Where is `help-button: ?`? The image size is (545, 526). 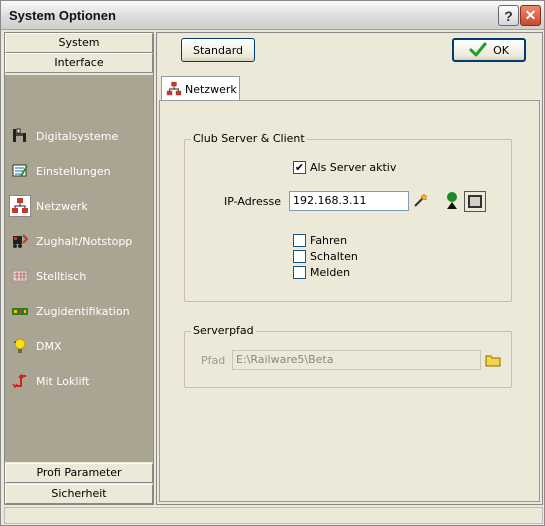
help-button: ? is located at coordinates (508, 15).